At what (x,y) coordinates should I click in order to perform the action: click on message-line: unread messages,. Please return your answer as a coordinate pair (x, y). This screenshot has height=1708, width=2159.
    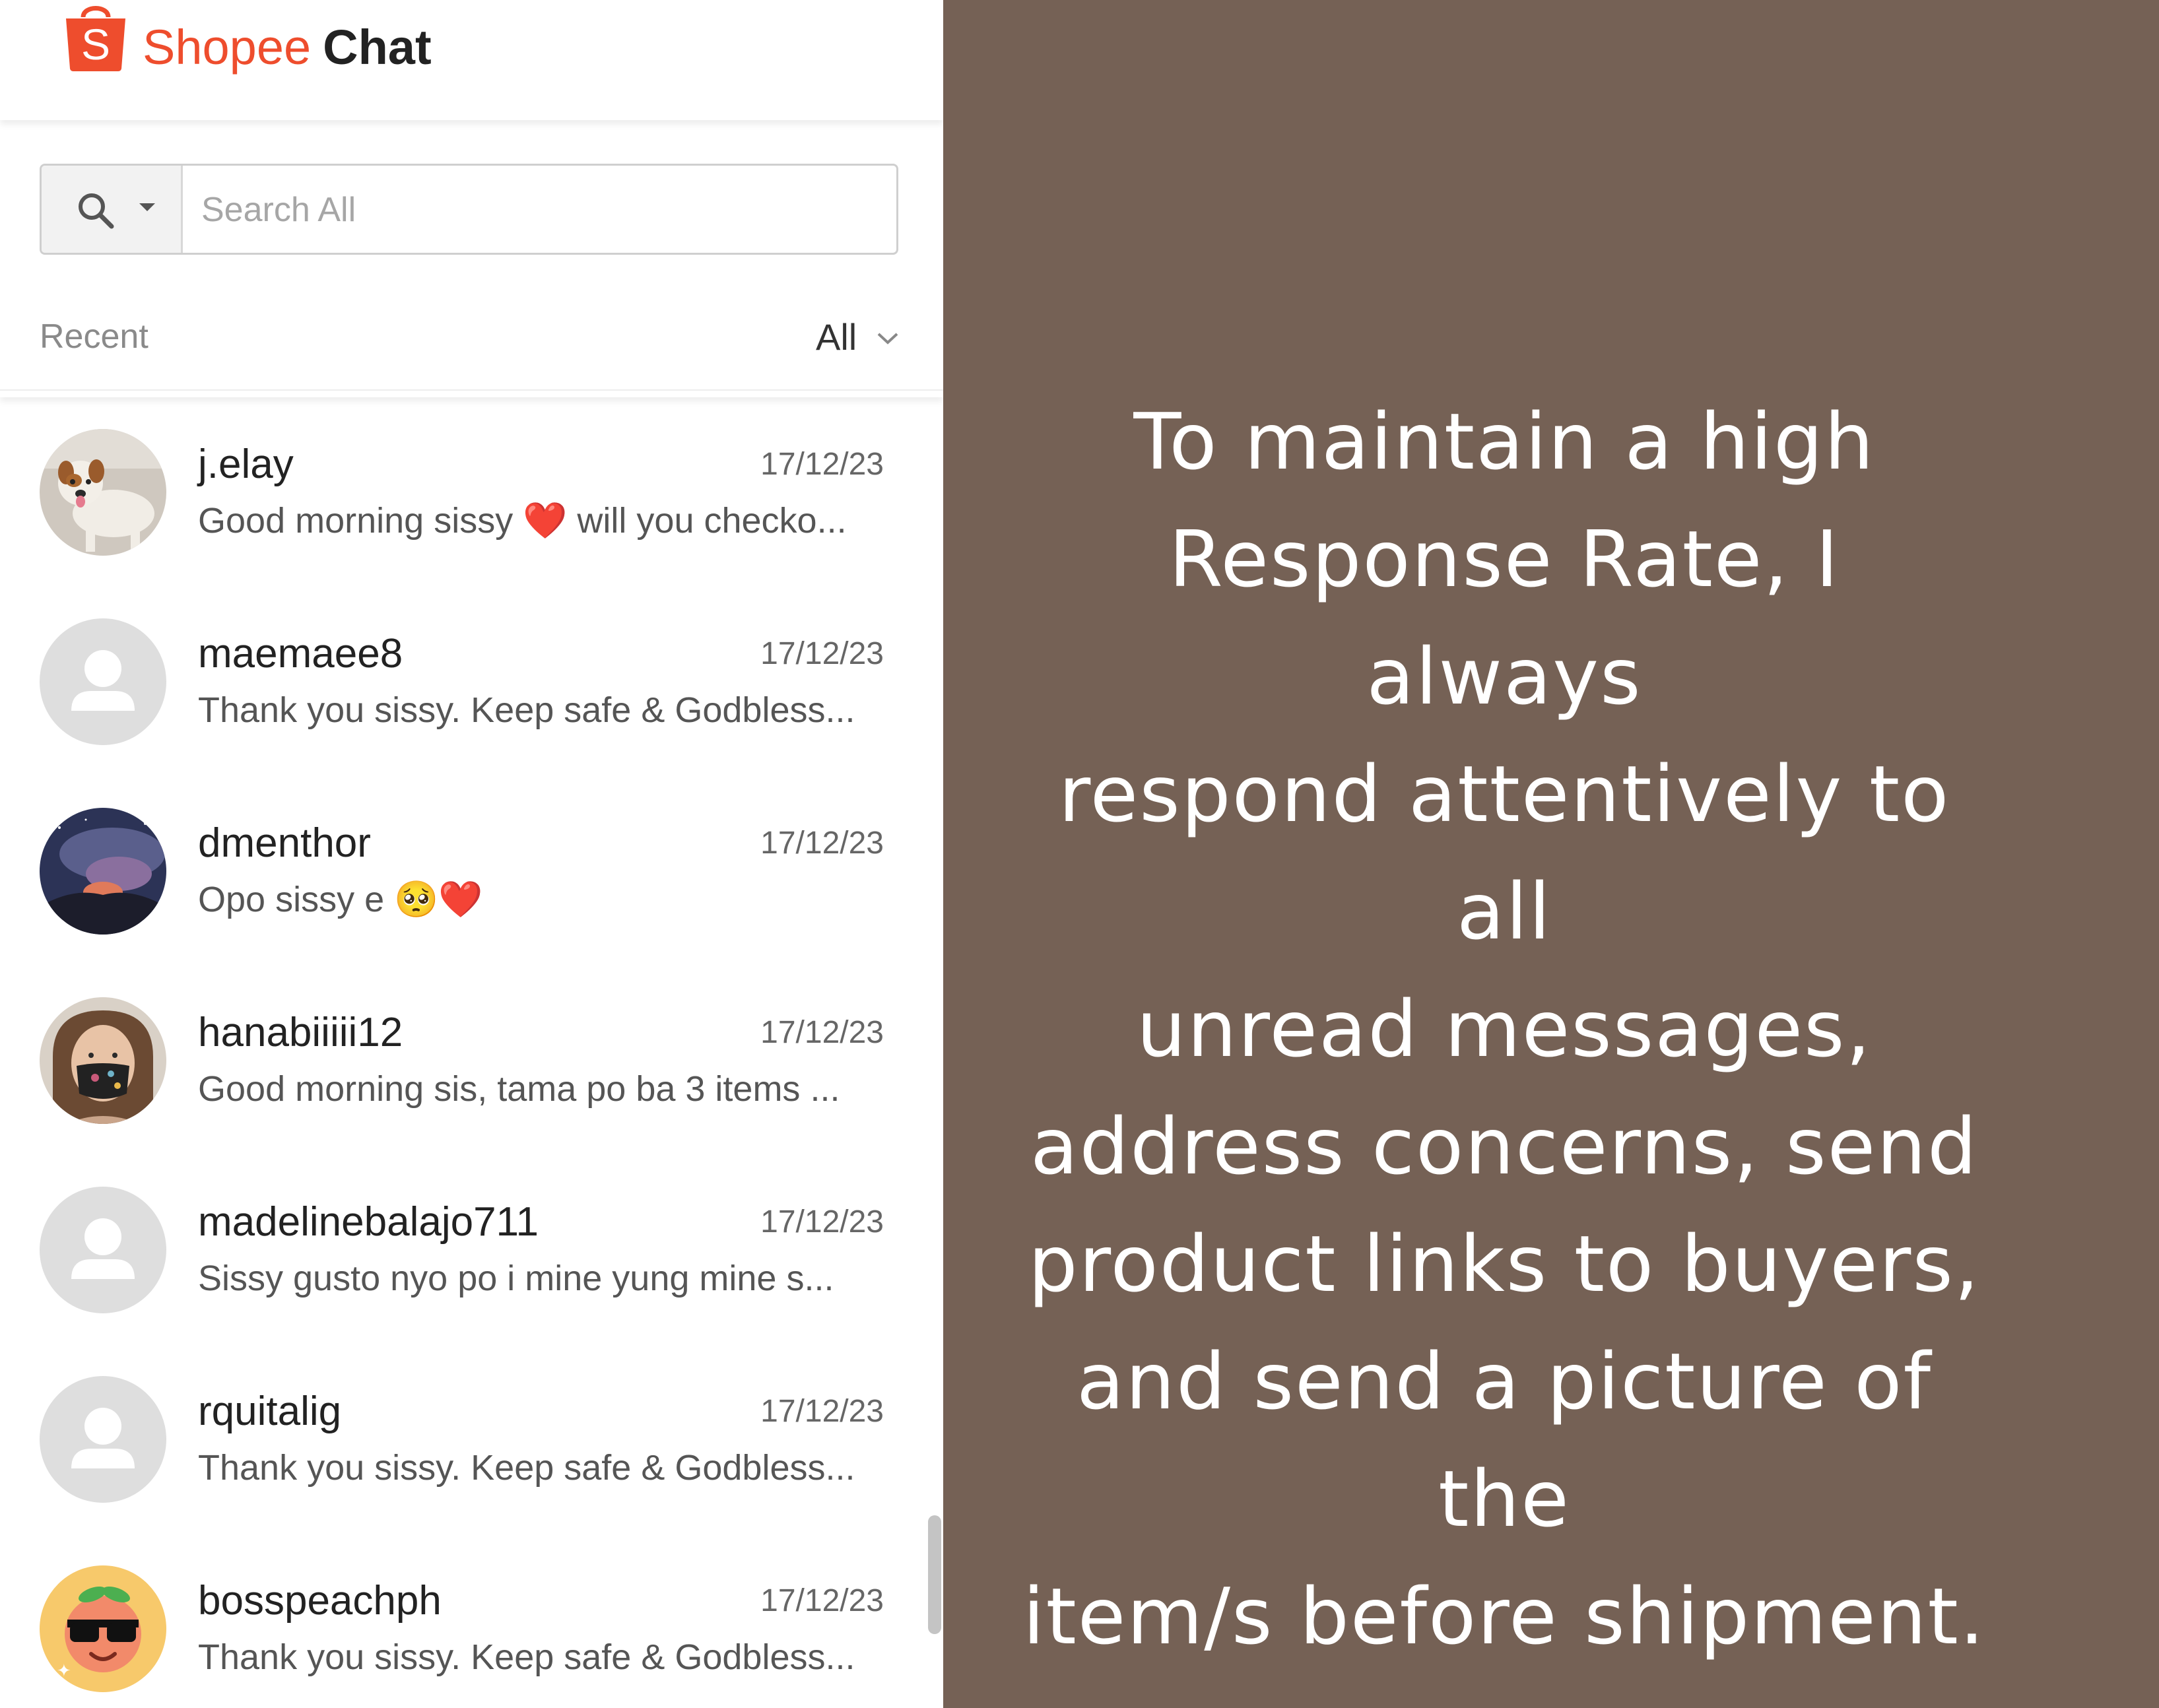
    Looking at the image, I should click on (1504, 1028).